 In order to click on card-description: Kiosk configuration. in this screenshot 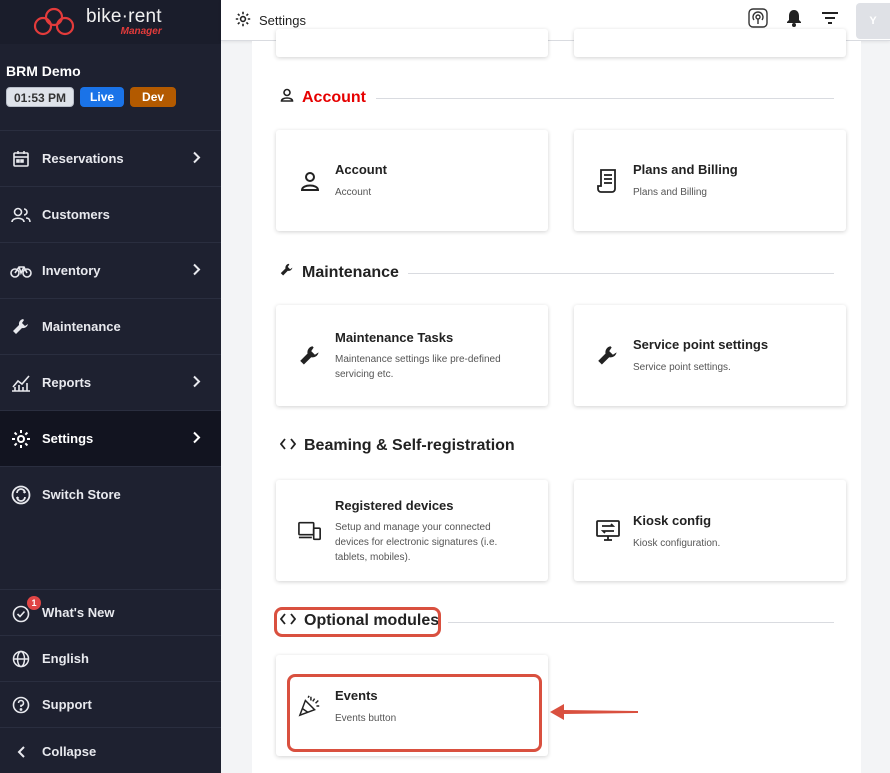, I will do `click(677, 543)`.